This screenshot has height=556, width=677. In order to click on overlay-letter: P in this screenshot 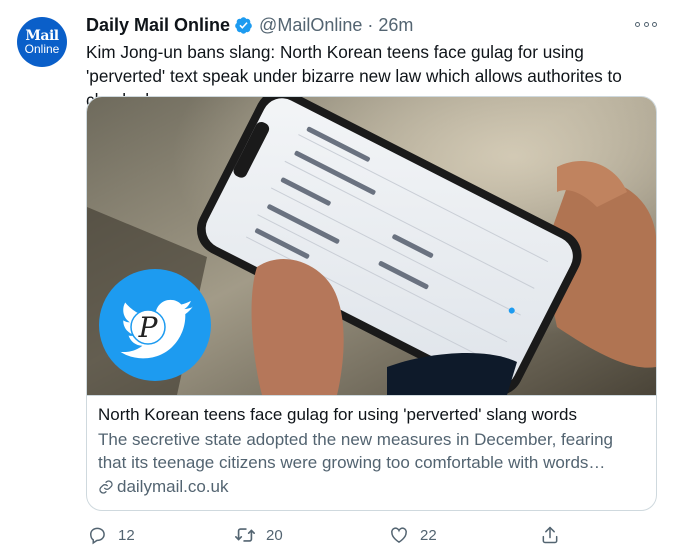, I will do `click(148, 327)`.